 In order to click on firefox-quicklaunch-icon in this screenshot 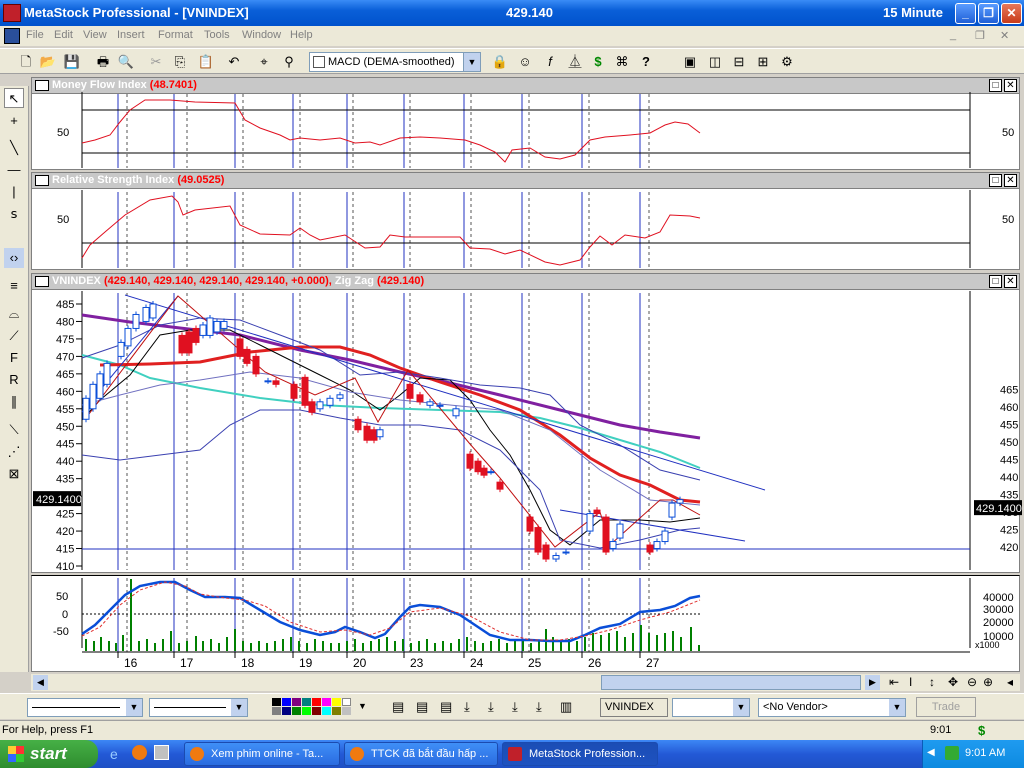, I will do `click(139, 752)`.